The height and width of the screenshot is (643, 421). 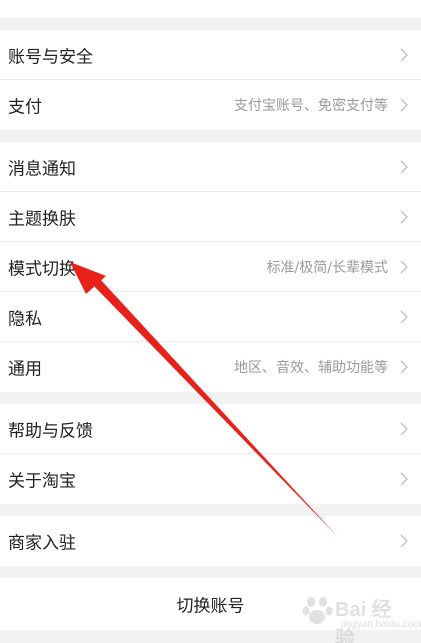 I want to click on row-label: 帮助与反馈, so click(x=50, y=431).